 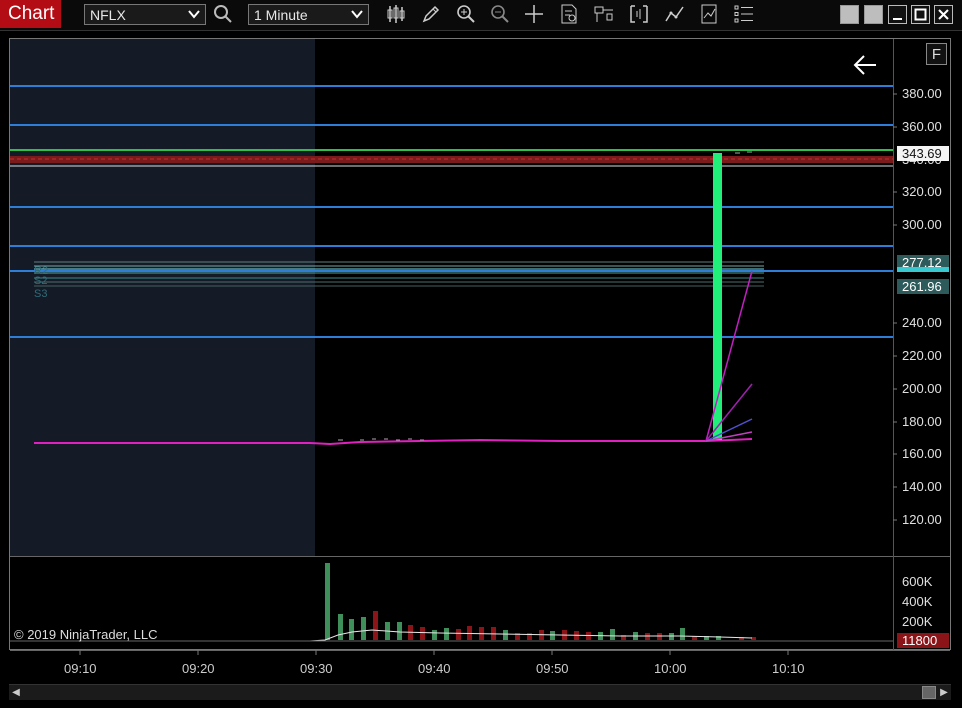 What do you see at coordinates (922, 126) in the screenshot?
I see `price-label: 360.00` at bounding box center [922, 126].